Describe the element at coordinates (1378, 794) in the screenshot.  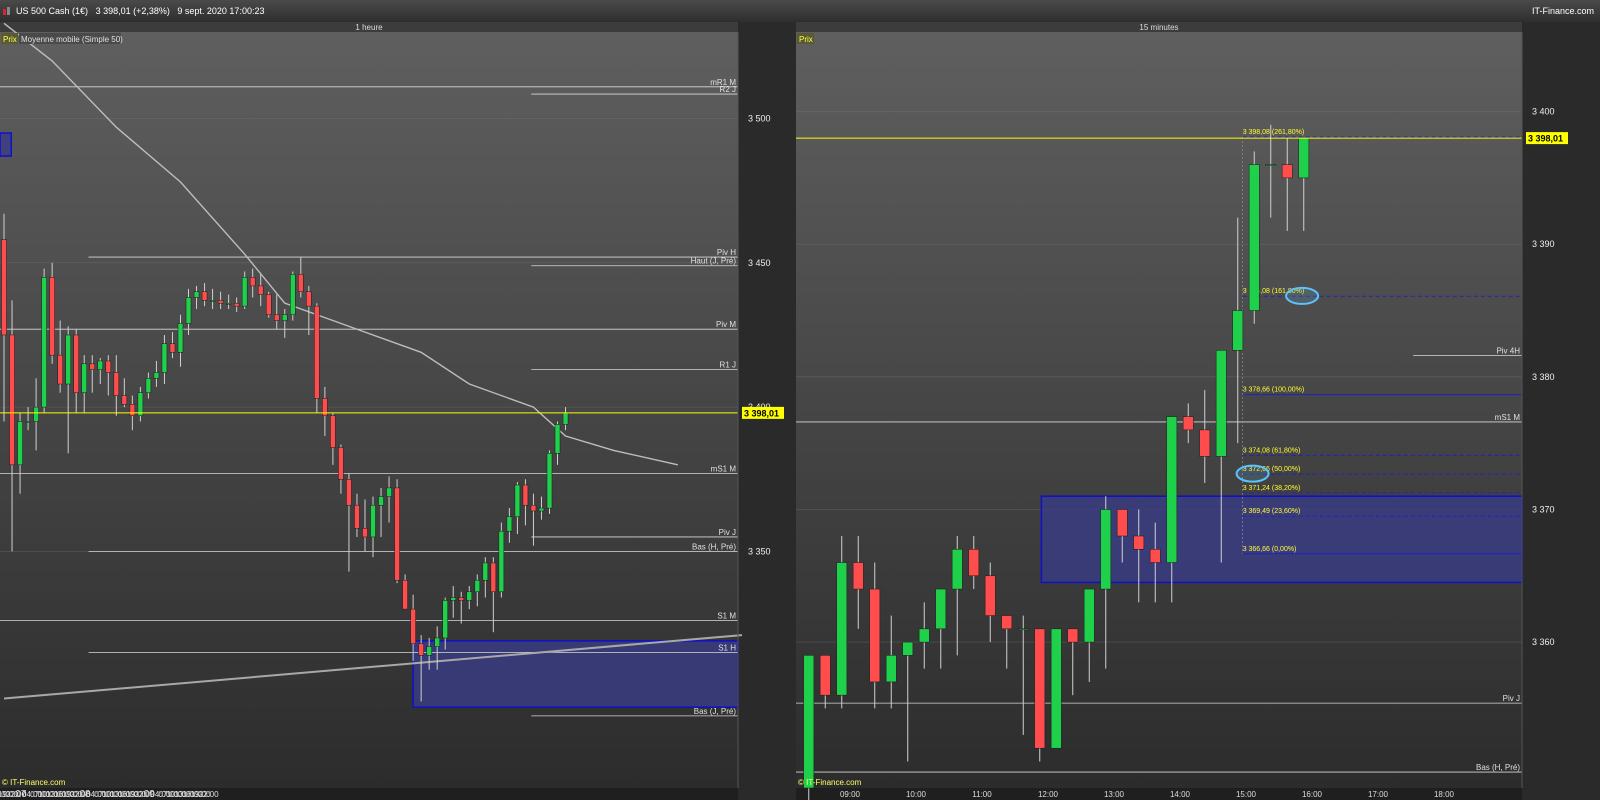
I see `x-tick-label: 17:00` at that location.